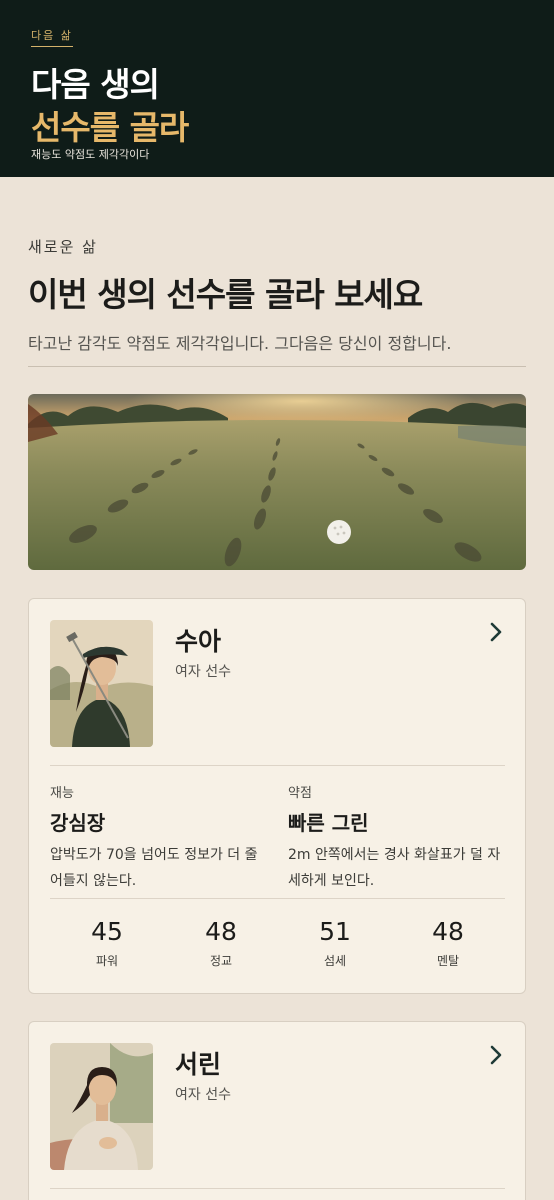 Image resolution: width=554 pixels, height=1200 pixels. I want to click on stat-label: 섬세, so click(335, 961).